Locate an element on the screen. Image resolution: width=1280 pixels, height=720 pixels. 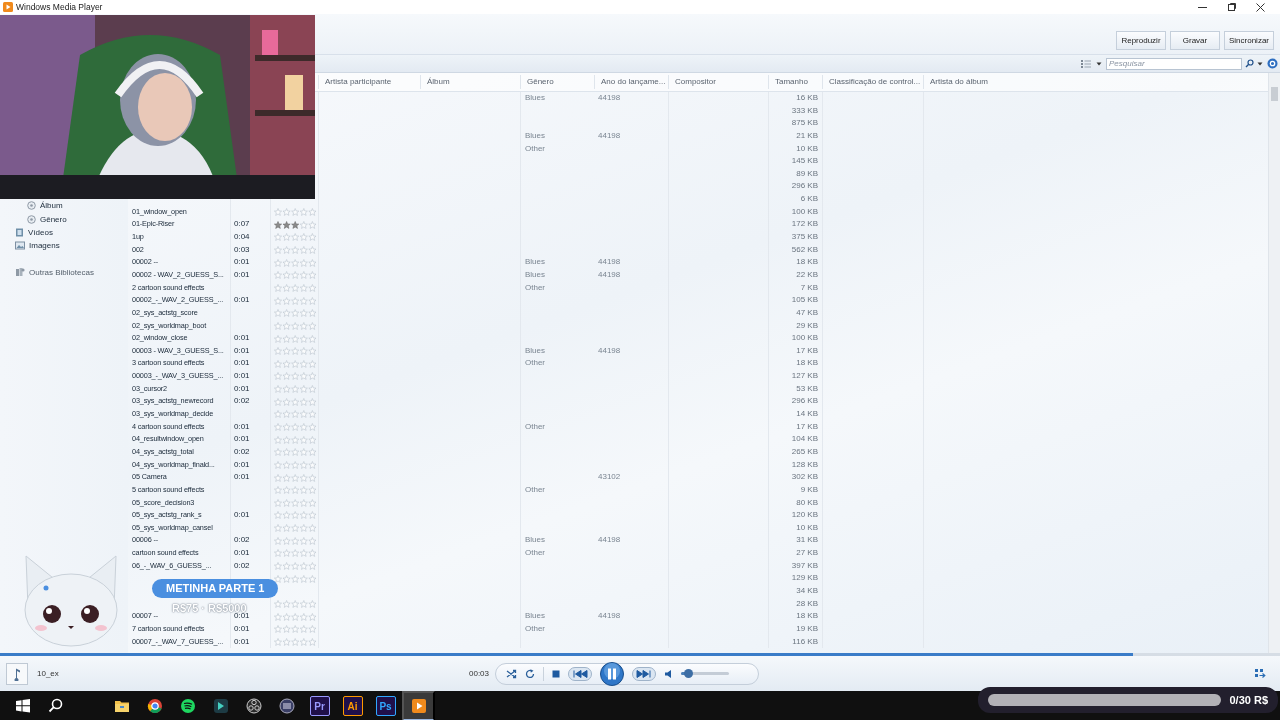
size-cell: 29 KB is located at coordinates (795, 326).